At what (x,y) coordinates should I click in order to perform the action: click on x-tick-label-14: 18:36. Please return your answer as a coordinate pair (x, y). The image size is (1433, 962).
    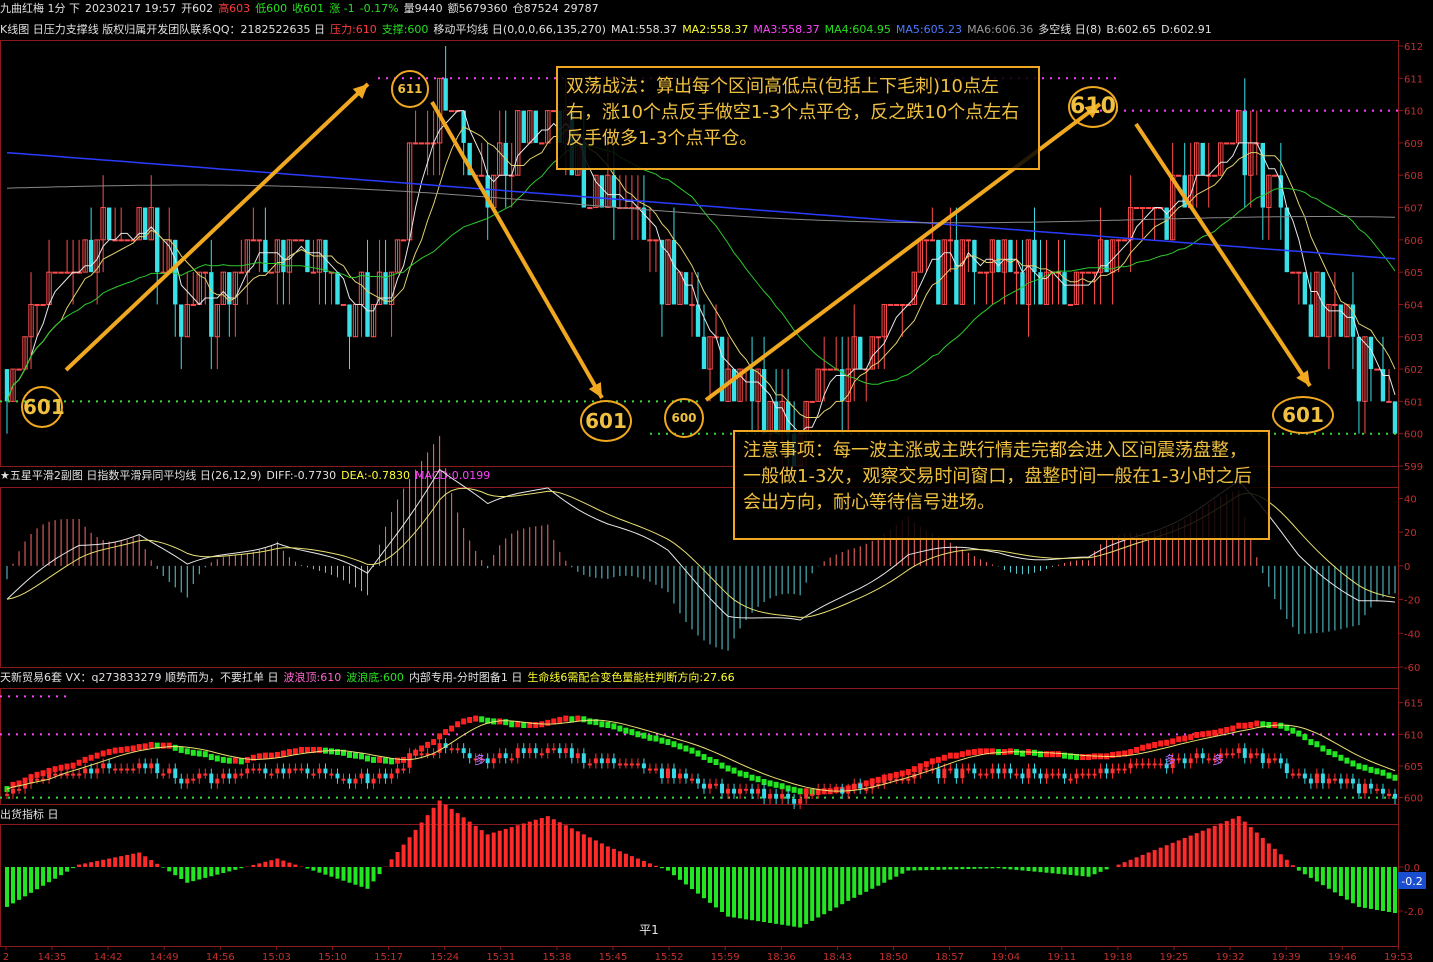
    Looking at the image, I should click on (781, 957).